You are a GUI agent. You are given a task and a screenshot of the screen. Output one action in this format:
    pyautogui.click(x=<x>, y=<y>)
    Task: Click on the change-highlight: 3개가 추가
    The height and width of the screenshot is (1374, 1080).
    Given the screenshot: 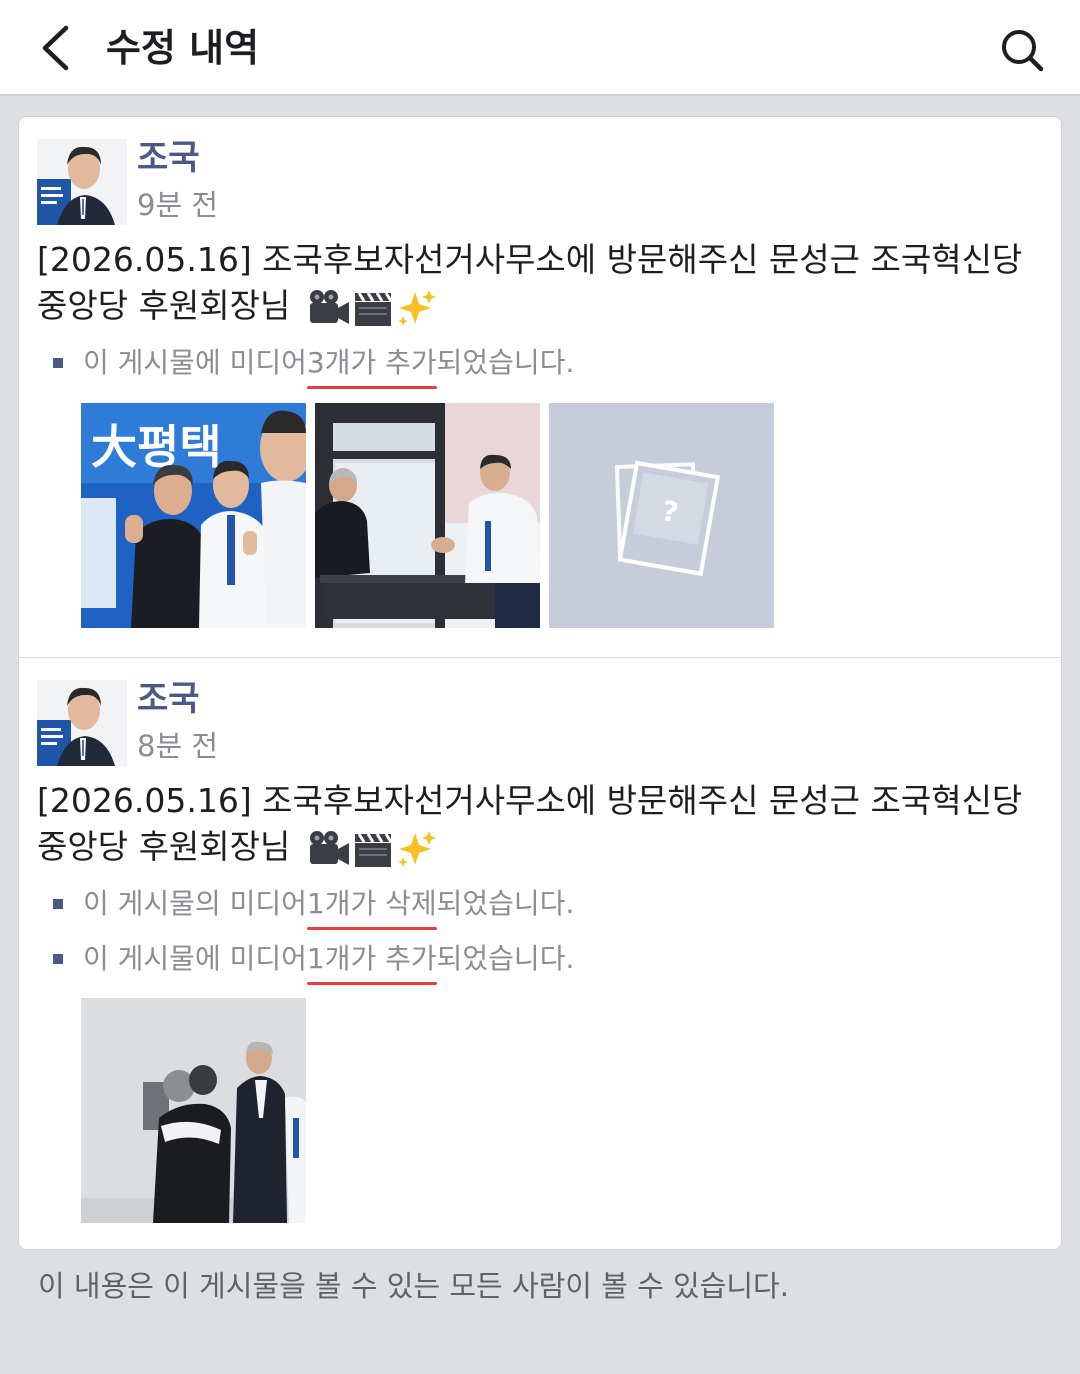 What is the action you would take?
    pyautogui.click(x=371, y=366)
    